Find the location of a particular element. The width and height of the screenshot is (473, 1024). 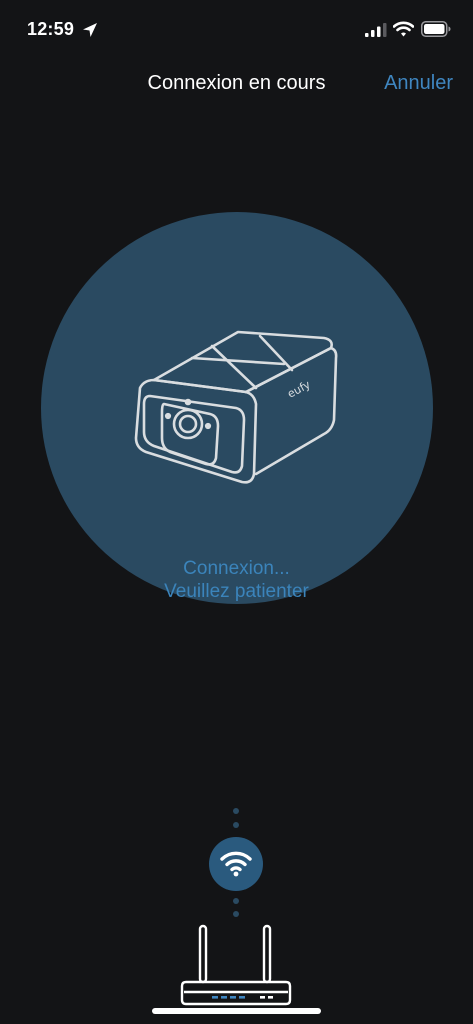

status-time: 12:59 is located at coordinates (51, 29).